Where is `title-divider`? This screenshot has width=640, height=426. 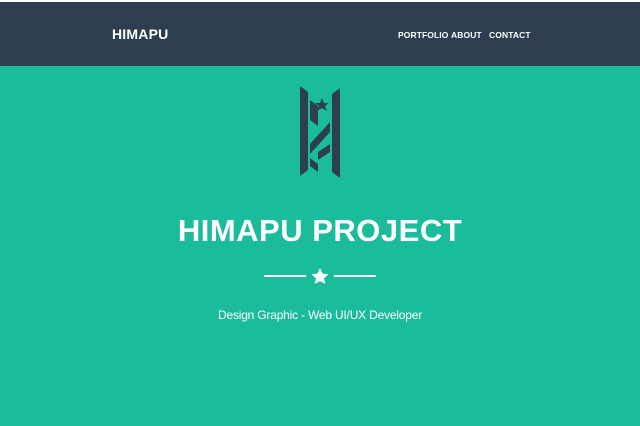
title-divider is located at coordinates (320, 276).